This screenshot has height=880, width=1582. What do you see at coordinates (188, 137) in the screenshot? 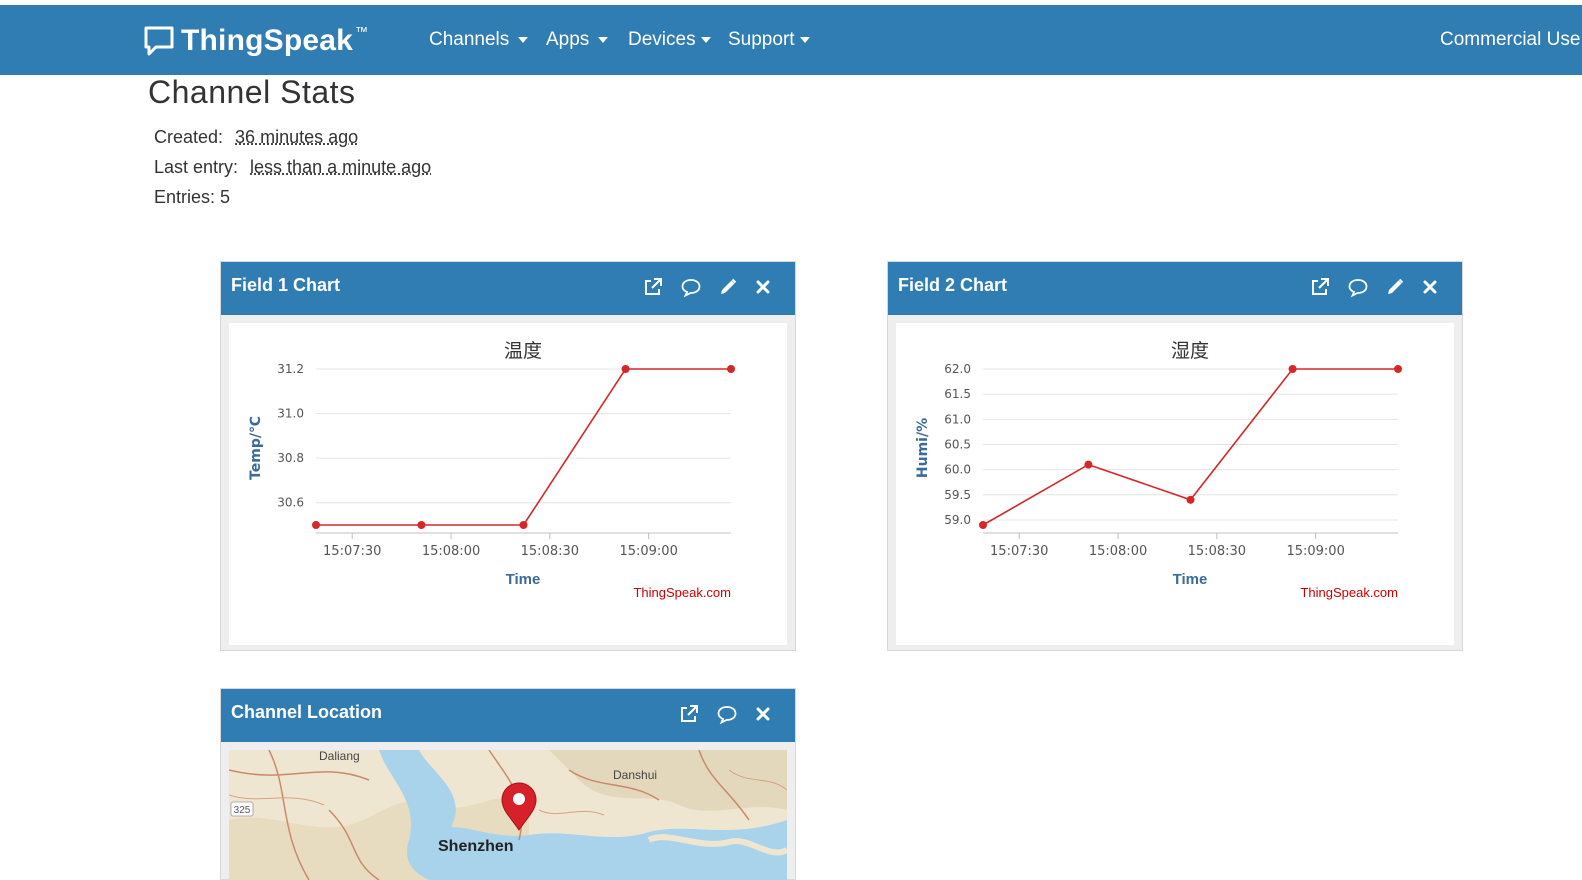
I see `stat-created-label: Created:` at bounding box center [188, 137].